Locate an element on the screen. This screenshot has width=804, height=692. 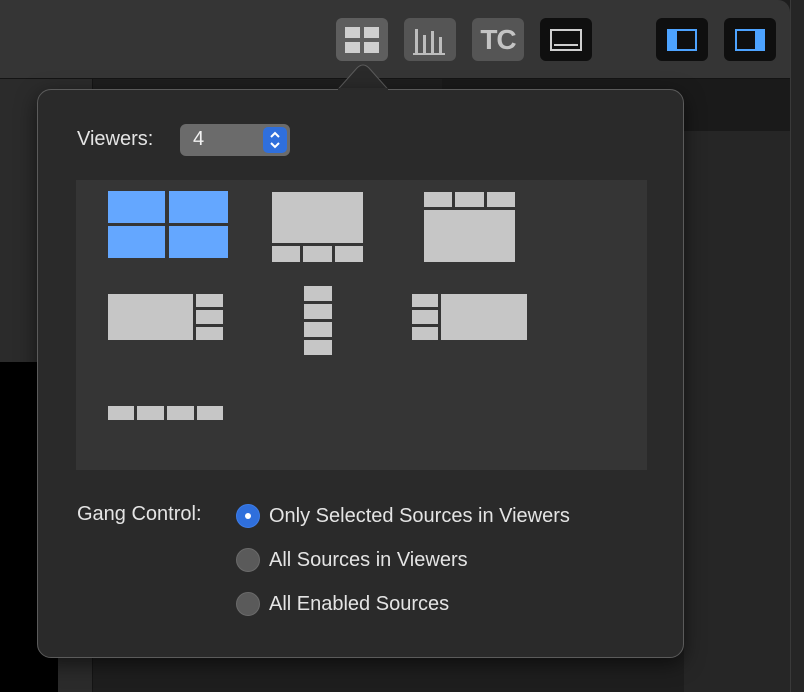
gang-option-label: All Sources in Viewers is located at coordinates (368, 559).